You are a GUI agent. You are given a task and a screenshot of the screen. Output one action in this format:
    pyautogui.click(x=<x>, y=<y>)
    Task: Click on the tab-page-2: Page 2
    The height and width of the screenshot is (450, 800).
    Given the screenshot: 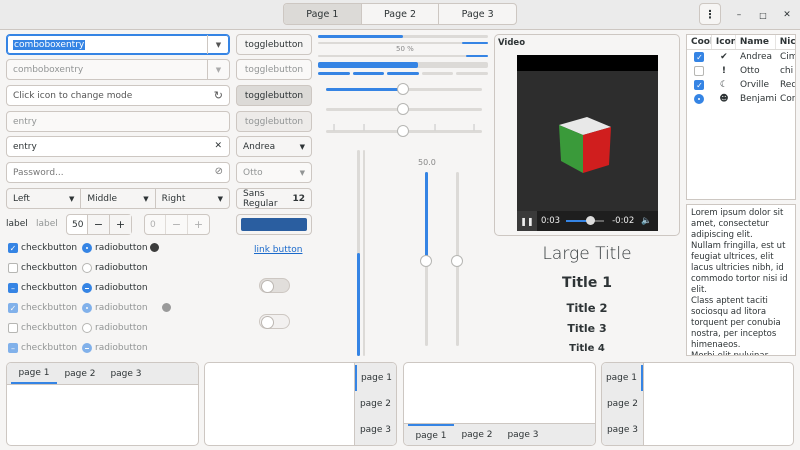 What is the action you would take?
    pyautogui.click(x=401, y=14)
    